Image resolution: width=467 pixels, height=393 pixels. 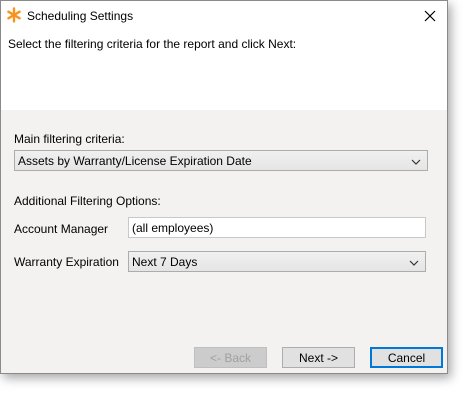 What do you see at coordinates (230, 357) in the screenshot?
I see `back-button: <- Back` at bounding box center [230, 357].